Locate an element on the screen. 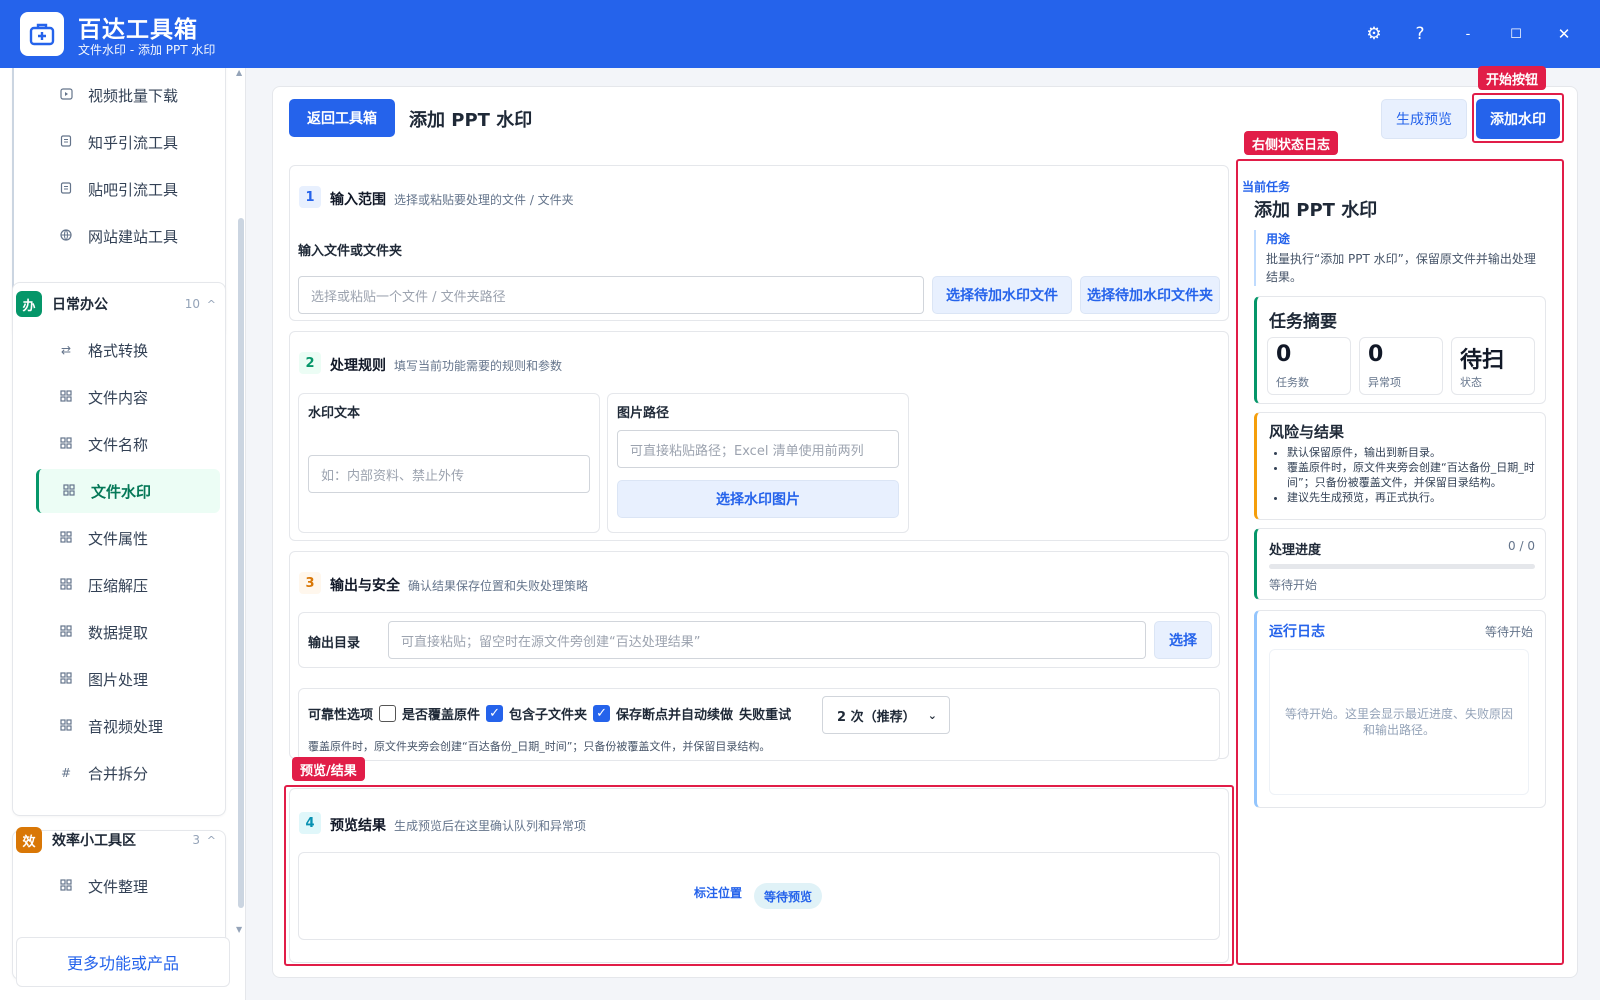 This screenshot has width=1600, height=1000. input-path-field: 选择或粘贴一个文件 / 文件夹路径 is located at coordinates (611, 295).